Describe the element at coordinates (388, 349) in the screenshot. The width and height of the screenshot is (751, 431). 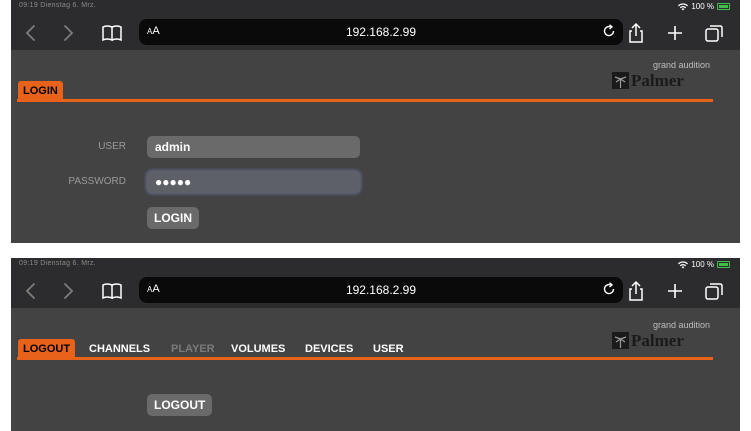
I see `nav-user: USER` at that location.